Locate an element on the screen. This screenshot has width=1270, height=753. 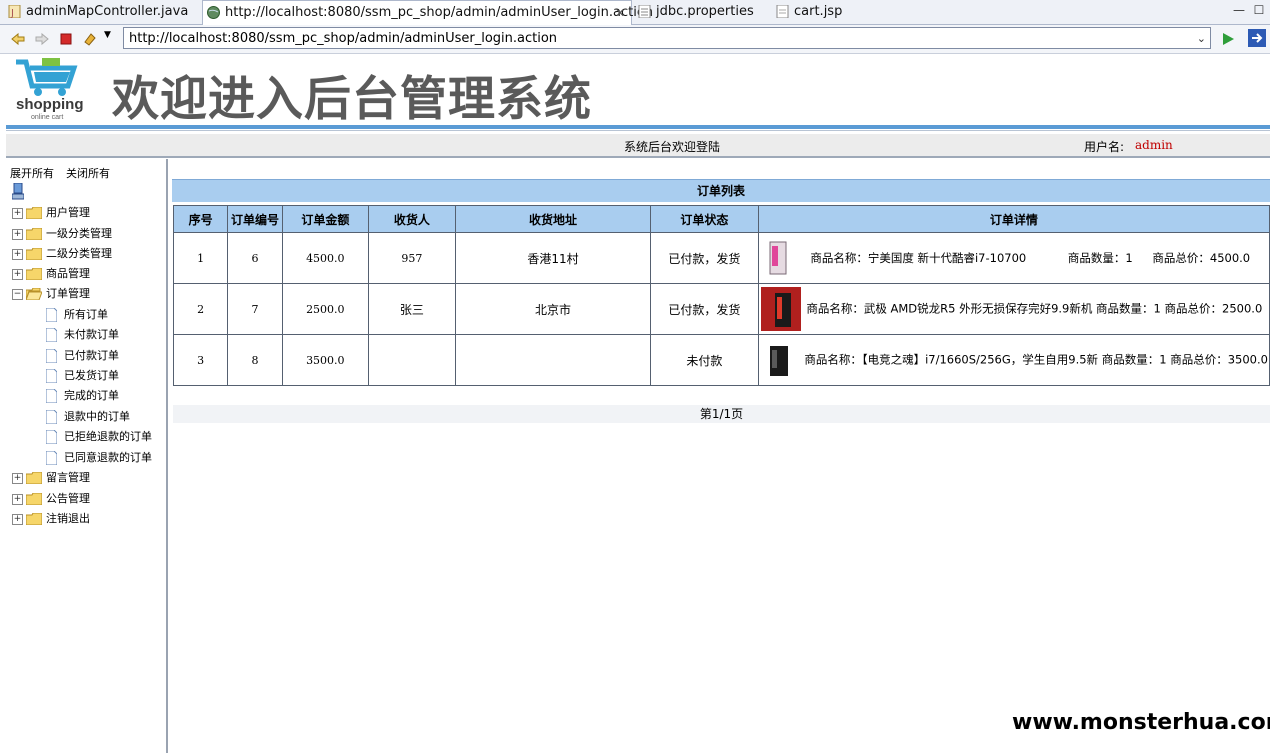
tab-label: cart.jsp is located at coordinates (818, 11).